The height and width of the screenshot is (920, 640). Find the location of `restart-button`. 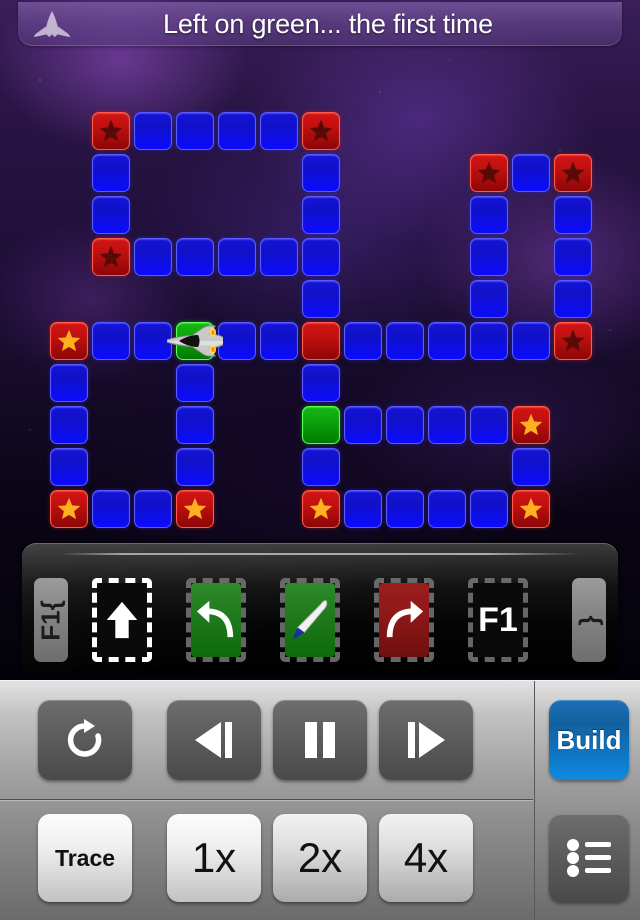

restart-button is located at coordinates (85, 740).